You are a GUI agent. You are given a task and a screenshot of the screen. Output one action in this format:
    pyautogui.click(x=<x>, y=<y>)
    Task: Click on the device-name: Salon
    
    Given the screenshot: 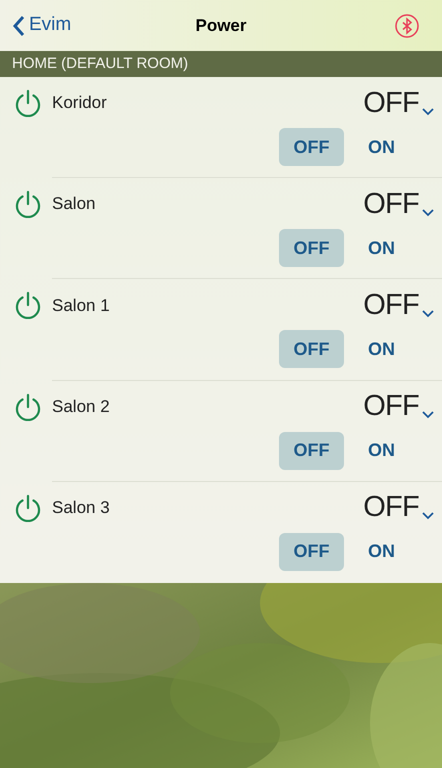 What is the action you would take?
    pyautogui.click(x=74, y=204)
    